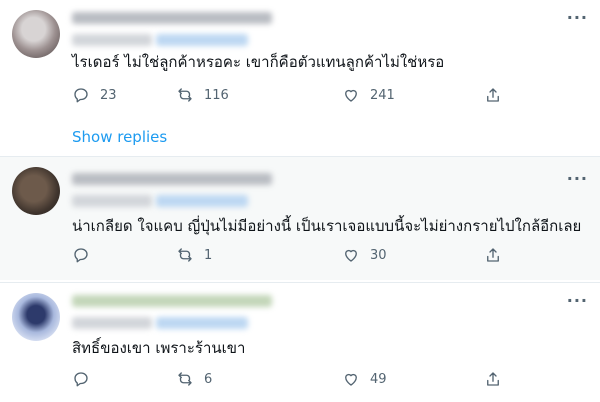 This screenshot has height=402, width=600. I want to click on tweet-text: สิทธิ์ของเขา เพราะร้านเขา, so click(159, 348).